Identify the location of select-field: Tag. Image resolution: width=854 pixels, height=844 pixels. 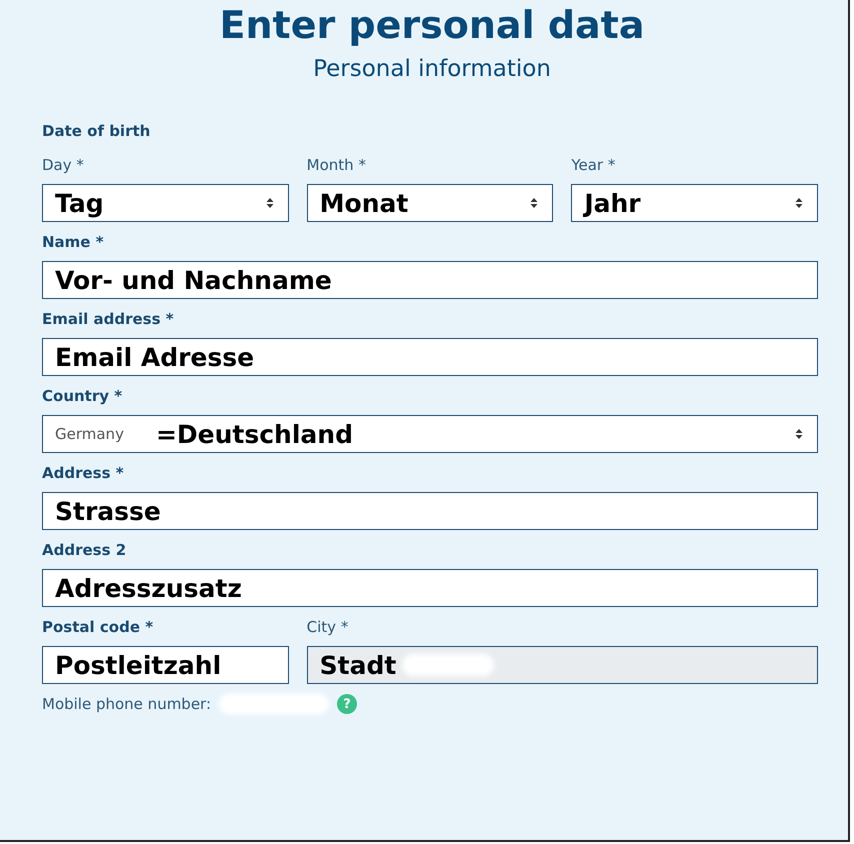
(165, 203).